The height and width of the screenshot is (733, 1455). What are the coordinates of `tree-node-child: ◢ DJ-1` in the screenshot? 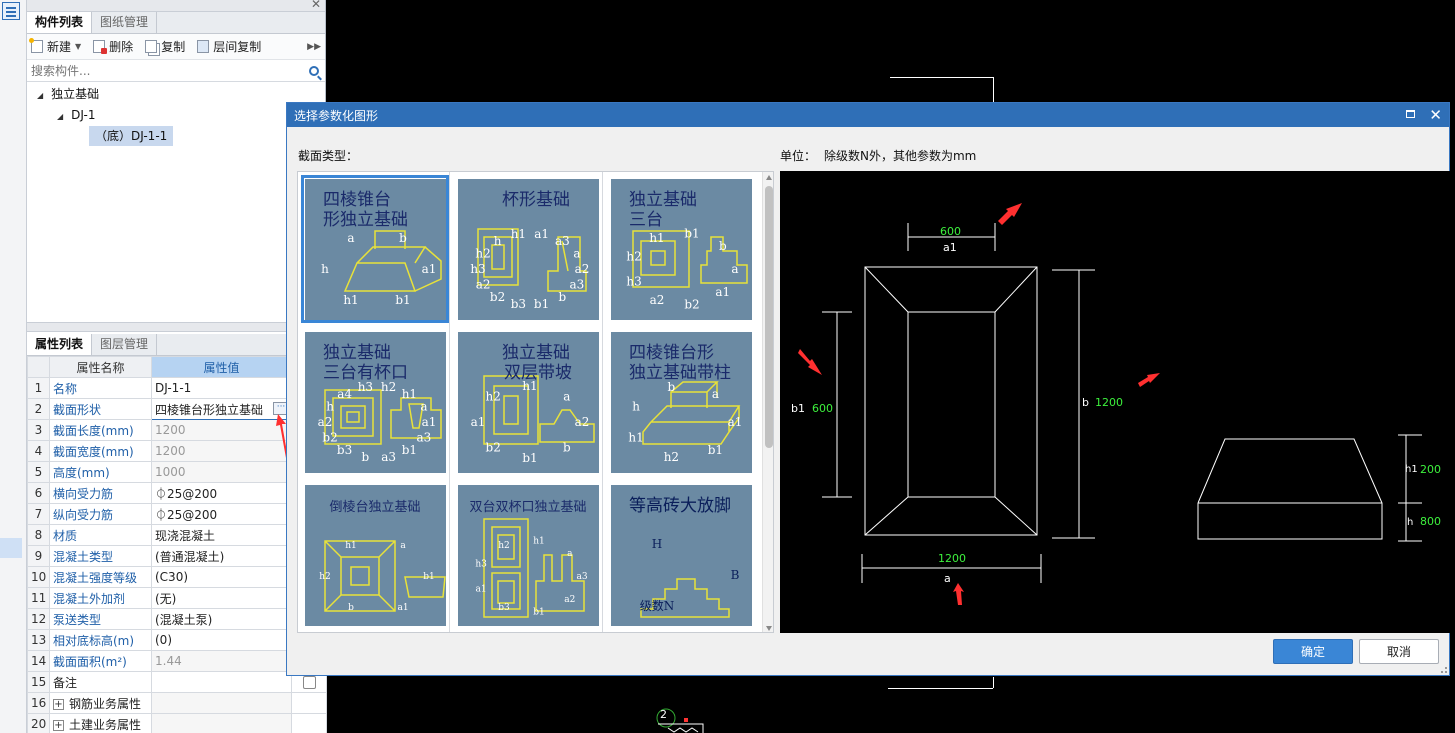 It's located at (76, 116).